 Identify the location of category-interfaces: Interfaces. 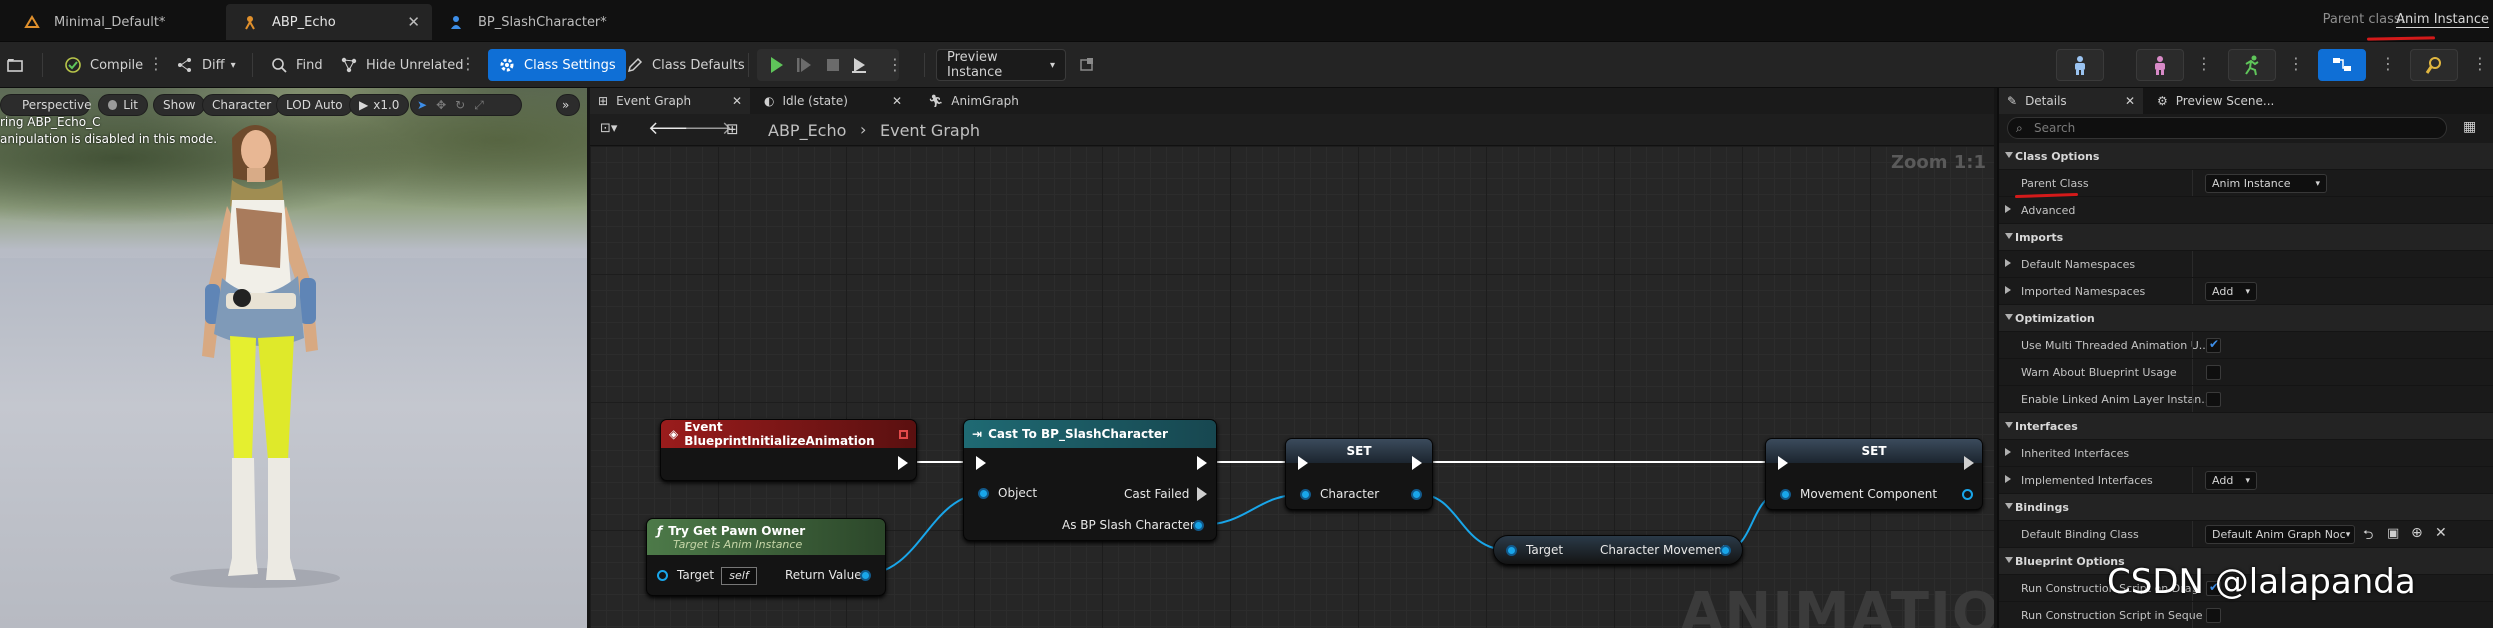
(2246, 426).